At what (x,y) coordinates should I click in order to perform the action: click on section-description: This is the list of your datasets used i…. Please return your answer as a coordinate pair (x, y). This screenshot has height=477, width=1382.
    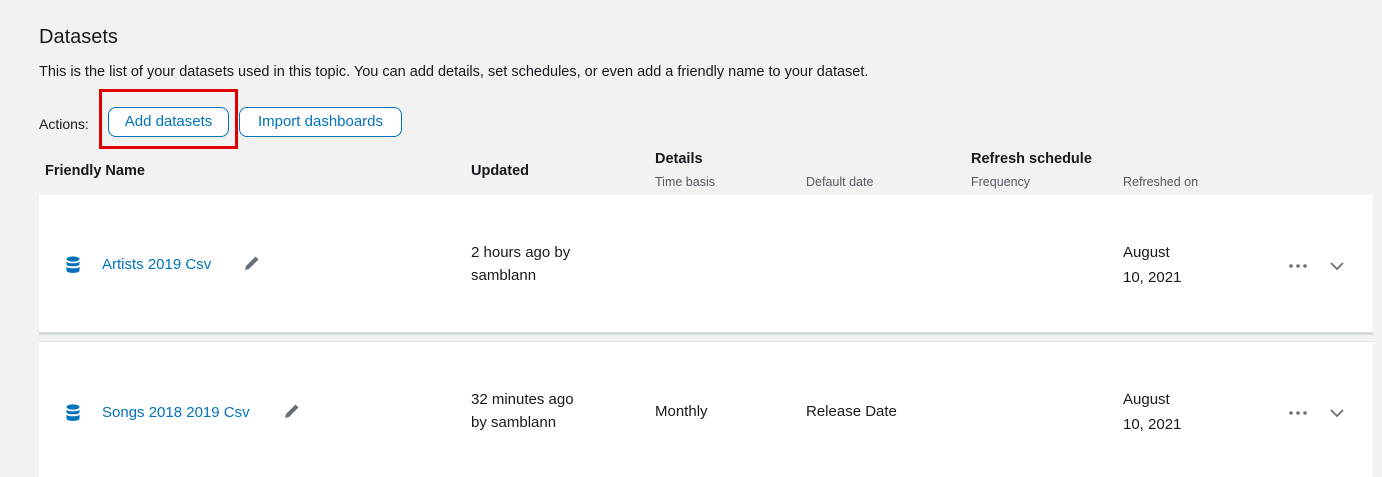
    Looking at the image, I should click on (454, 72).